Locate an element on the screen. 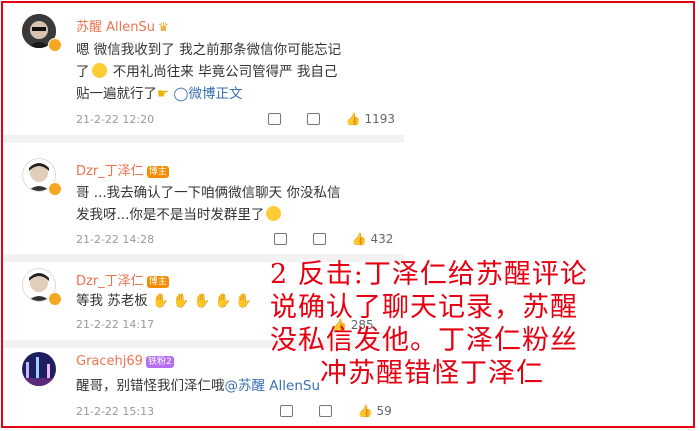 The image size is (700, 431). timestamp: 21-2-22 15:13 is located at coordinates (115, 411).